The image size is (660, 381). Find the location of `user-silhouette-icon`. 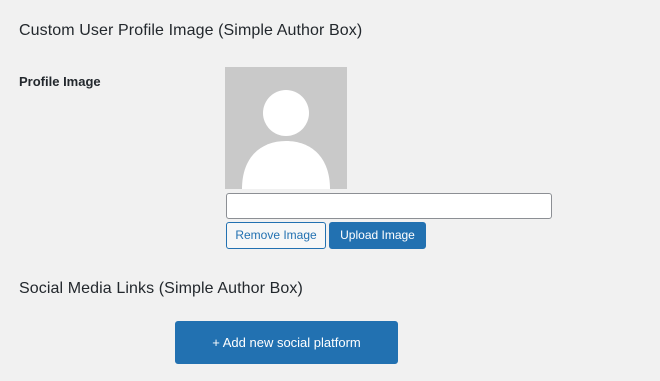

user-silhouette-icon is located at coordinates (286, 139).